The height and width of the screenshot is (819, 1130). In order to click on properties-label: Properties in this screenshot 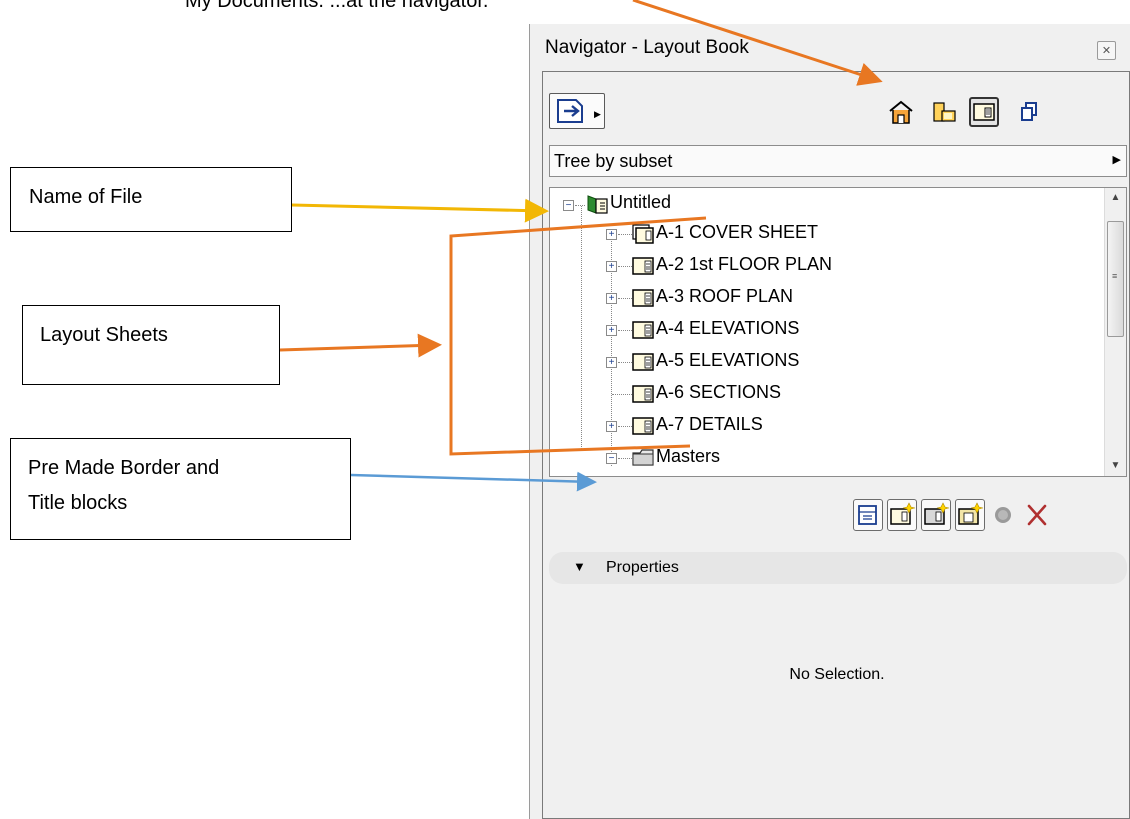, I will do `click(642, 567)`.